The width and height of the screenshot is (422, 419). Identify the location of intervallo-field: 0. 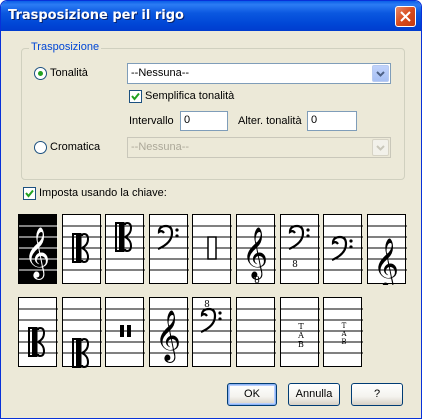
(204, 121).